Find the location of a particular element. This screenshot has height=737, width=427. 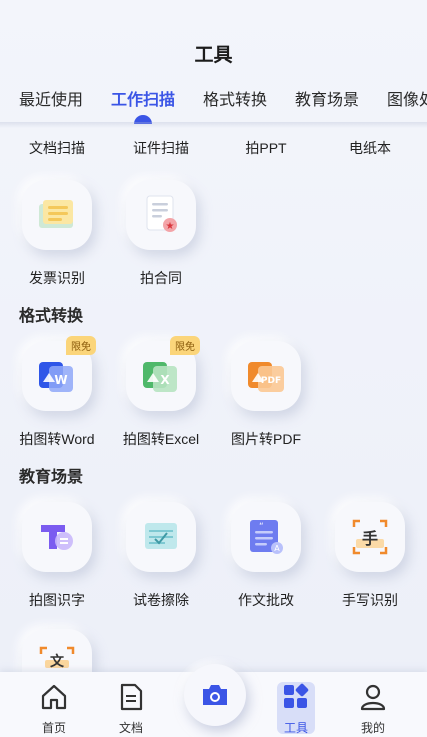

essay-correction-icon: “ A is located at coordinates (266, 537).